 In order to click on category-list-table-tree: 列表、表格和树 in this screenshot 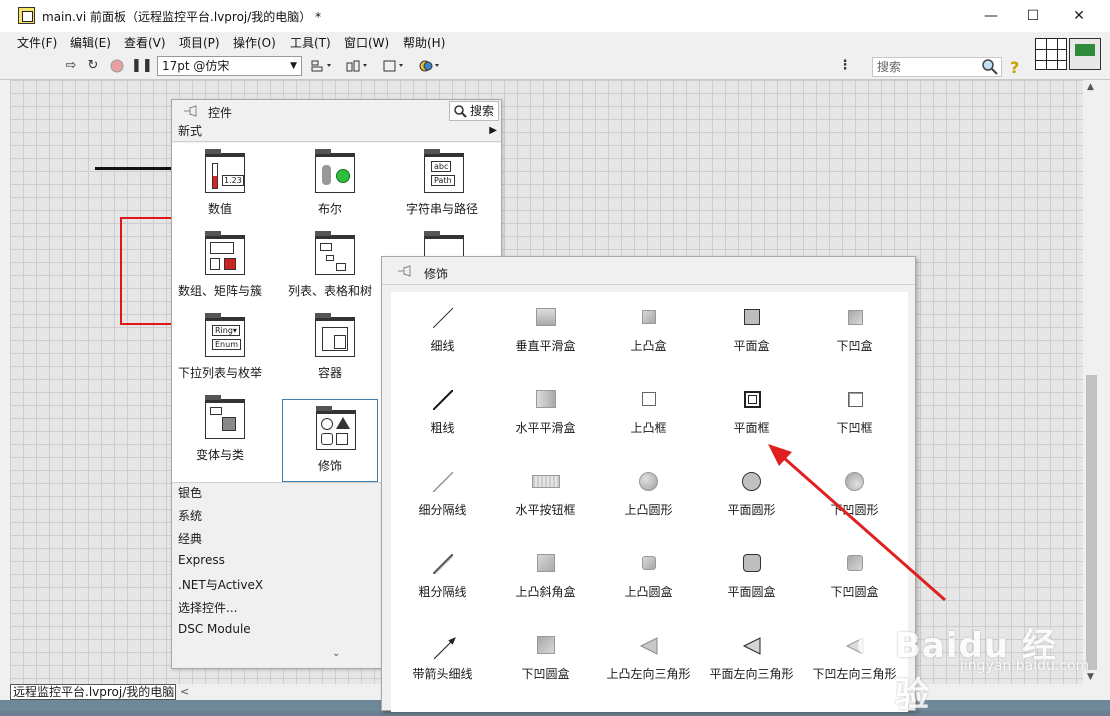, I will do `click(330, 266)`.